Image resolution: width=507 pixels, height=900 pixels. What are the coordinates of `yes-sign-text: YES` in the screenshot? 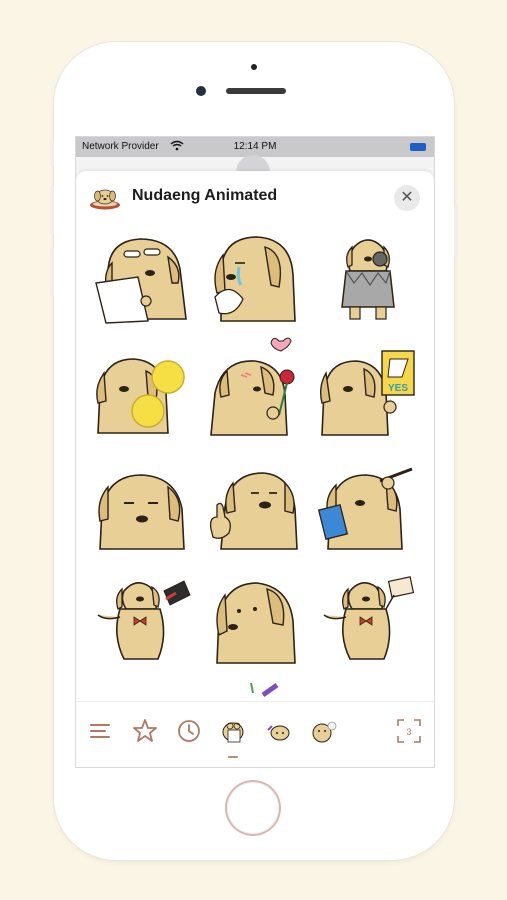 It's located at (398, 388).